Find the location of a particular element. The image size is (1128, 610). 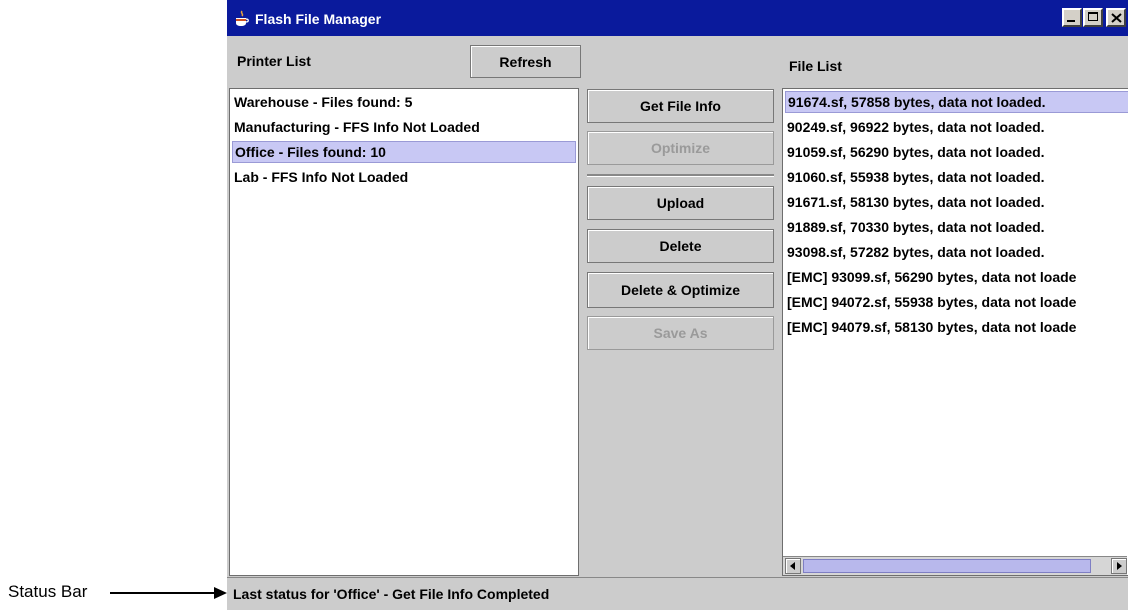

optimize-button: Optimize is located at coordinates (680, 148).